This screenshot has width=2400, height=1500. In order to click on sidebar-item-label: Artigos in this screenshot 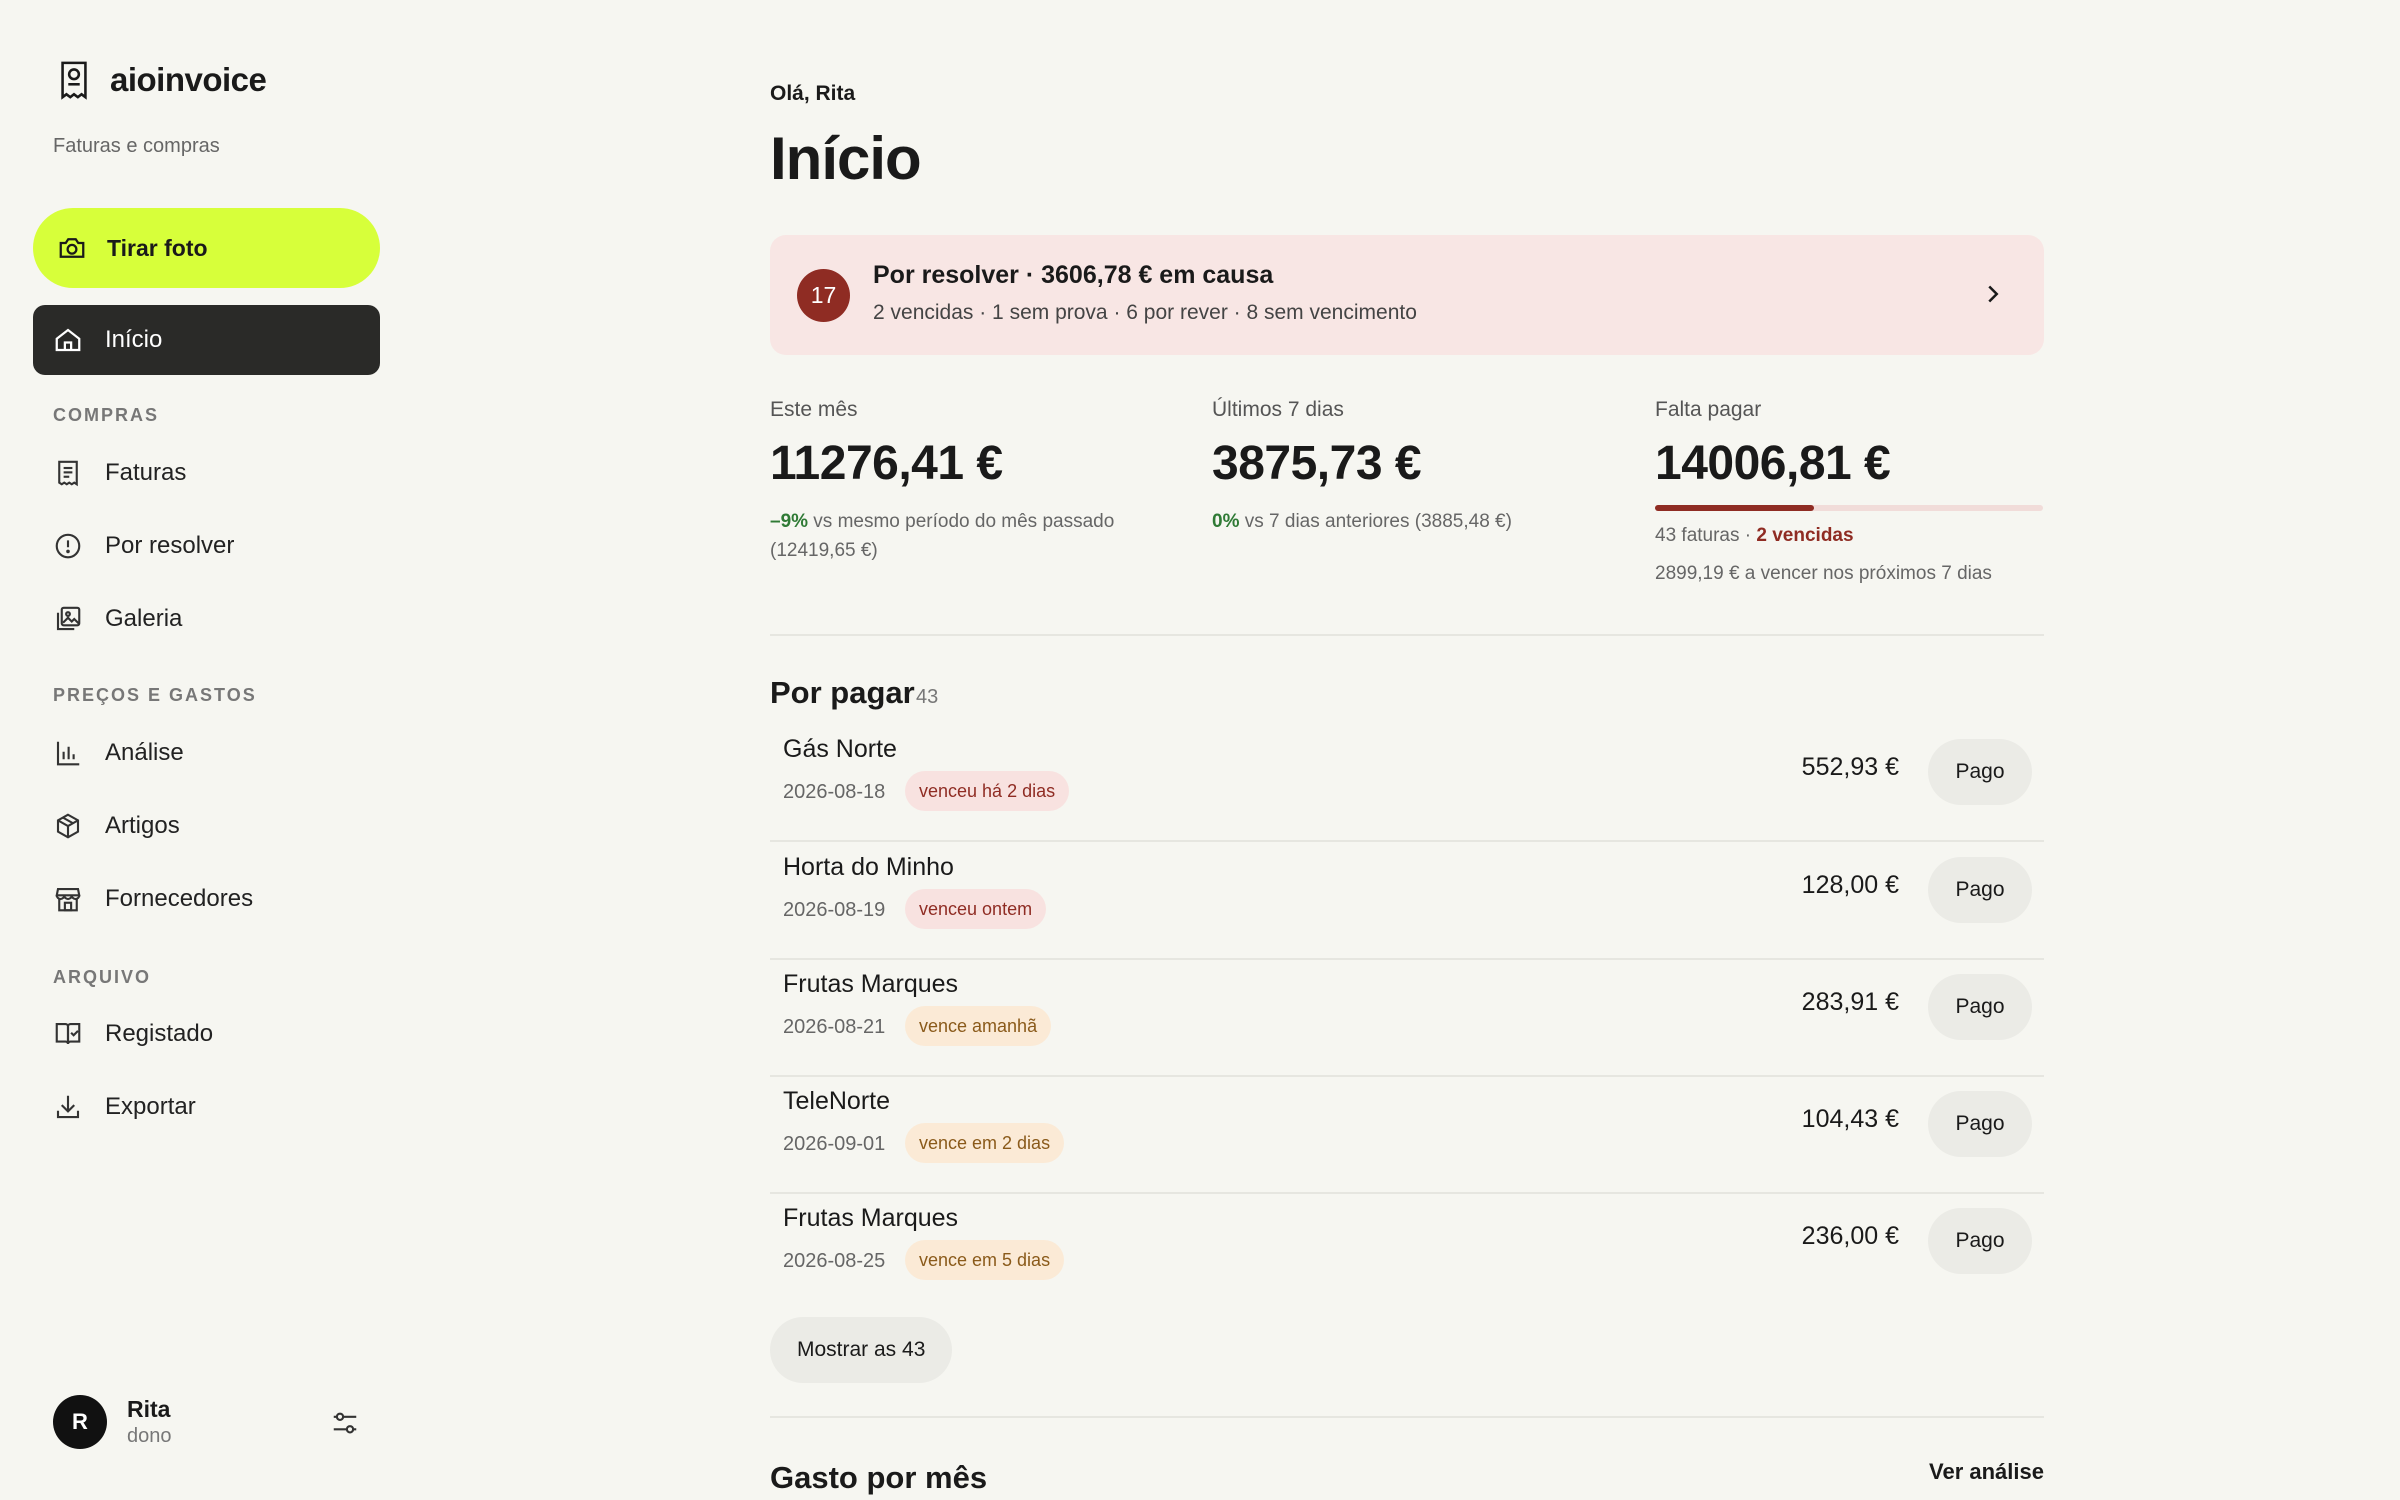, I will do `click(142, 825)`.